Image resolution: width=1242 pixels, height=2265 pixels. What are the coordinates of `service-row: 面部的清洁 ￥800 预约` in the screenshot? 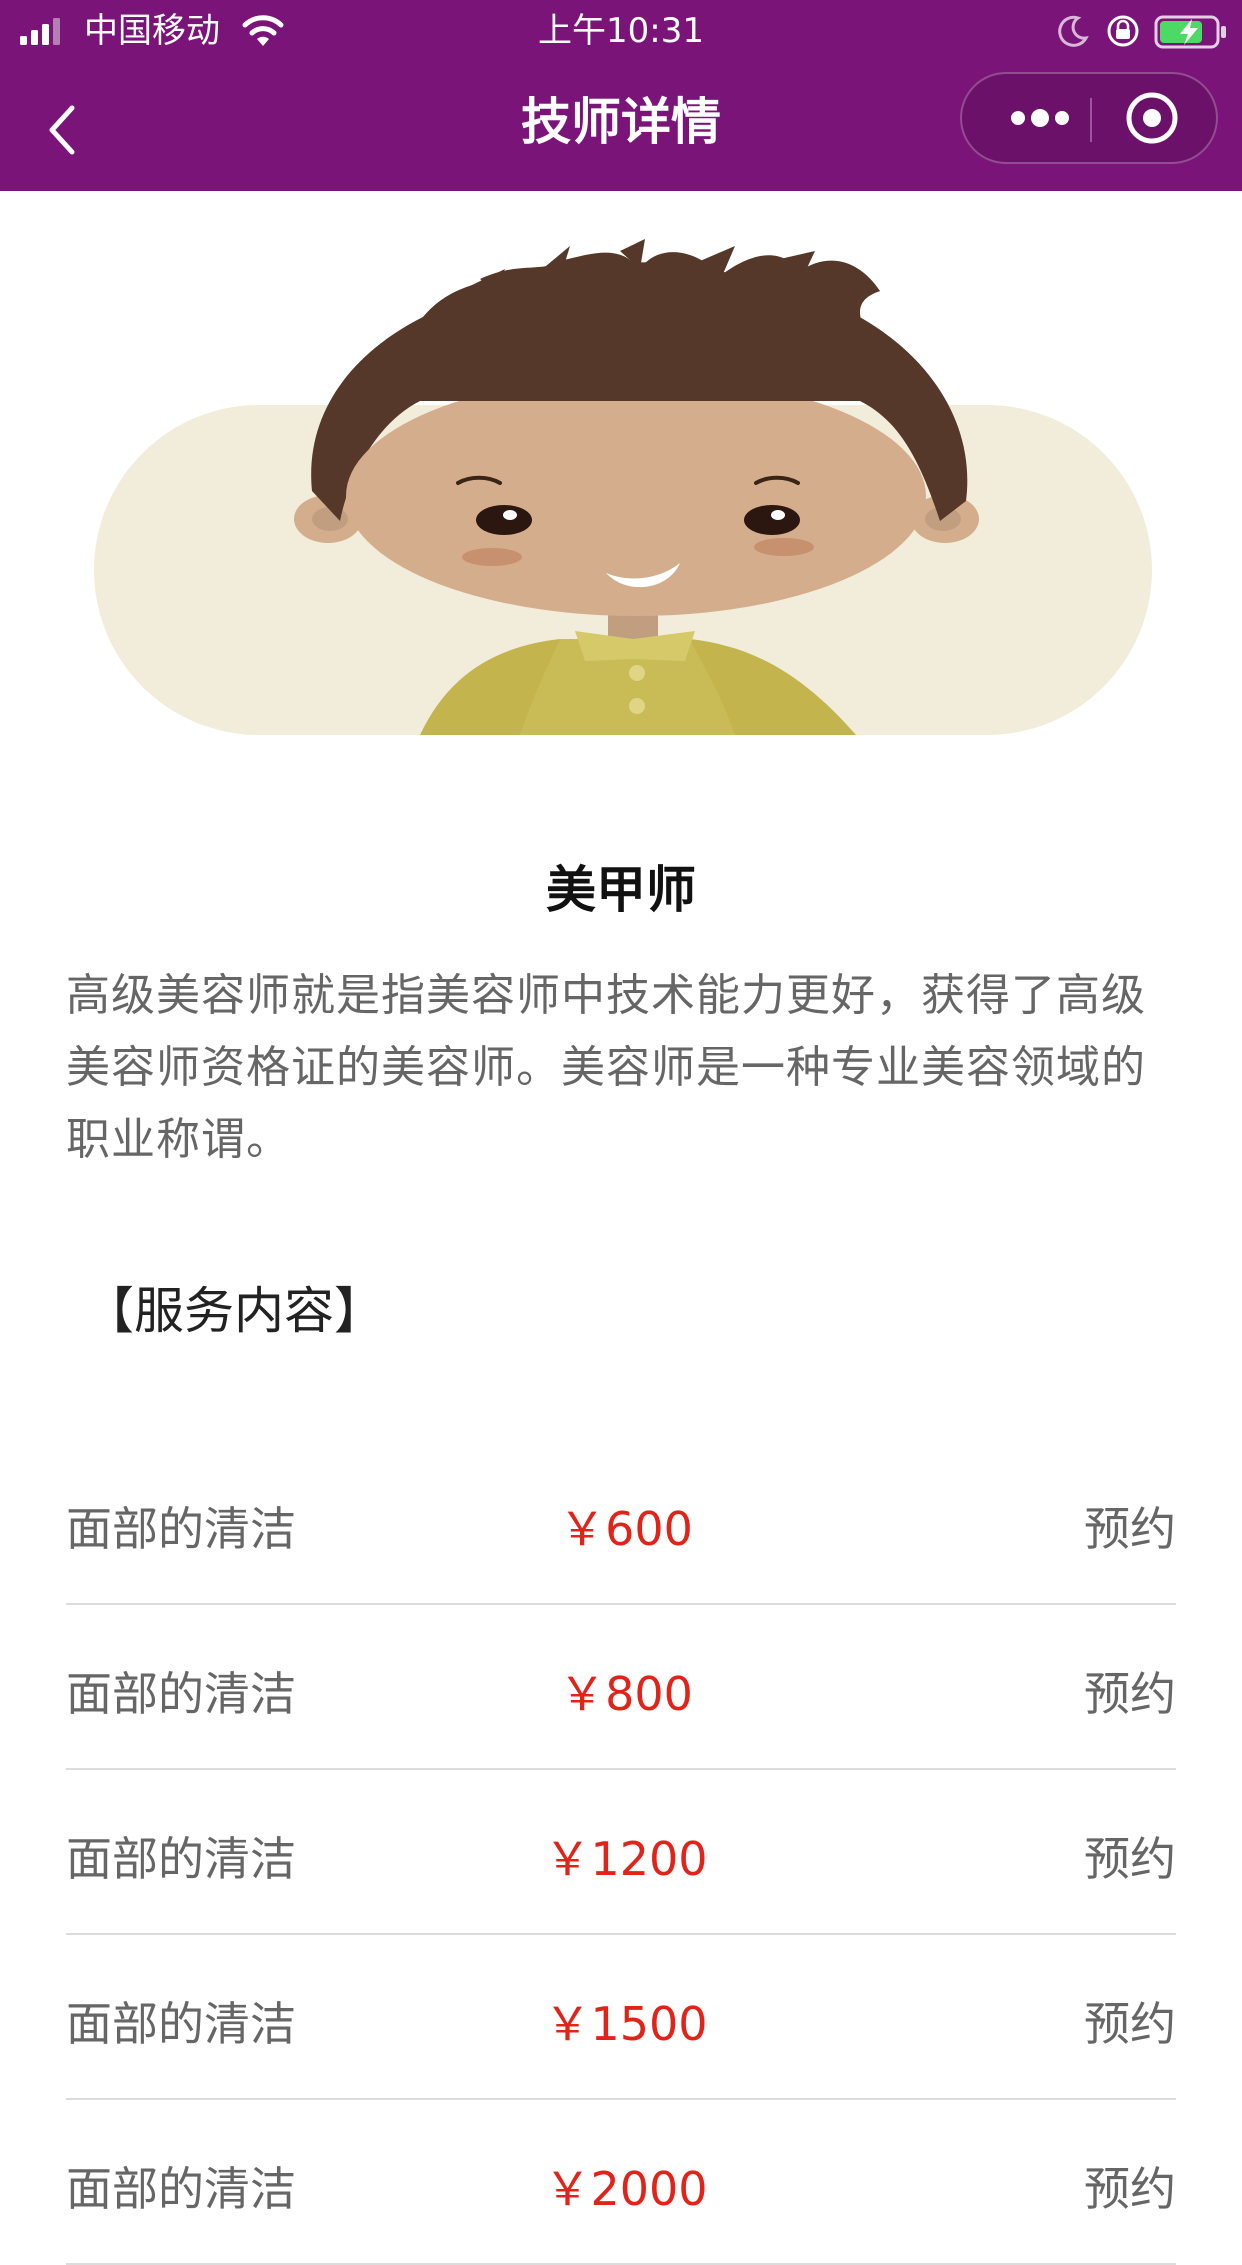 It's located at (621, 1687).